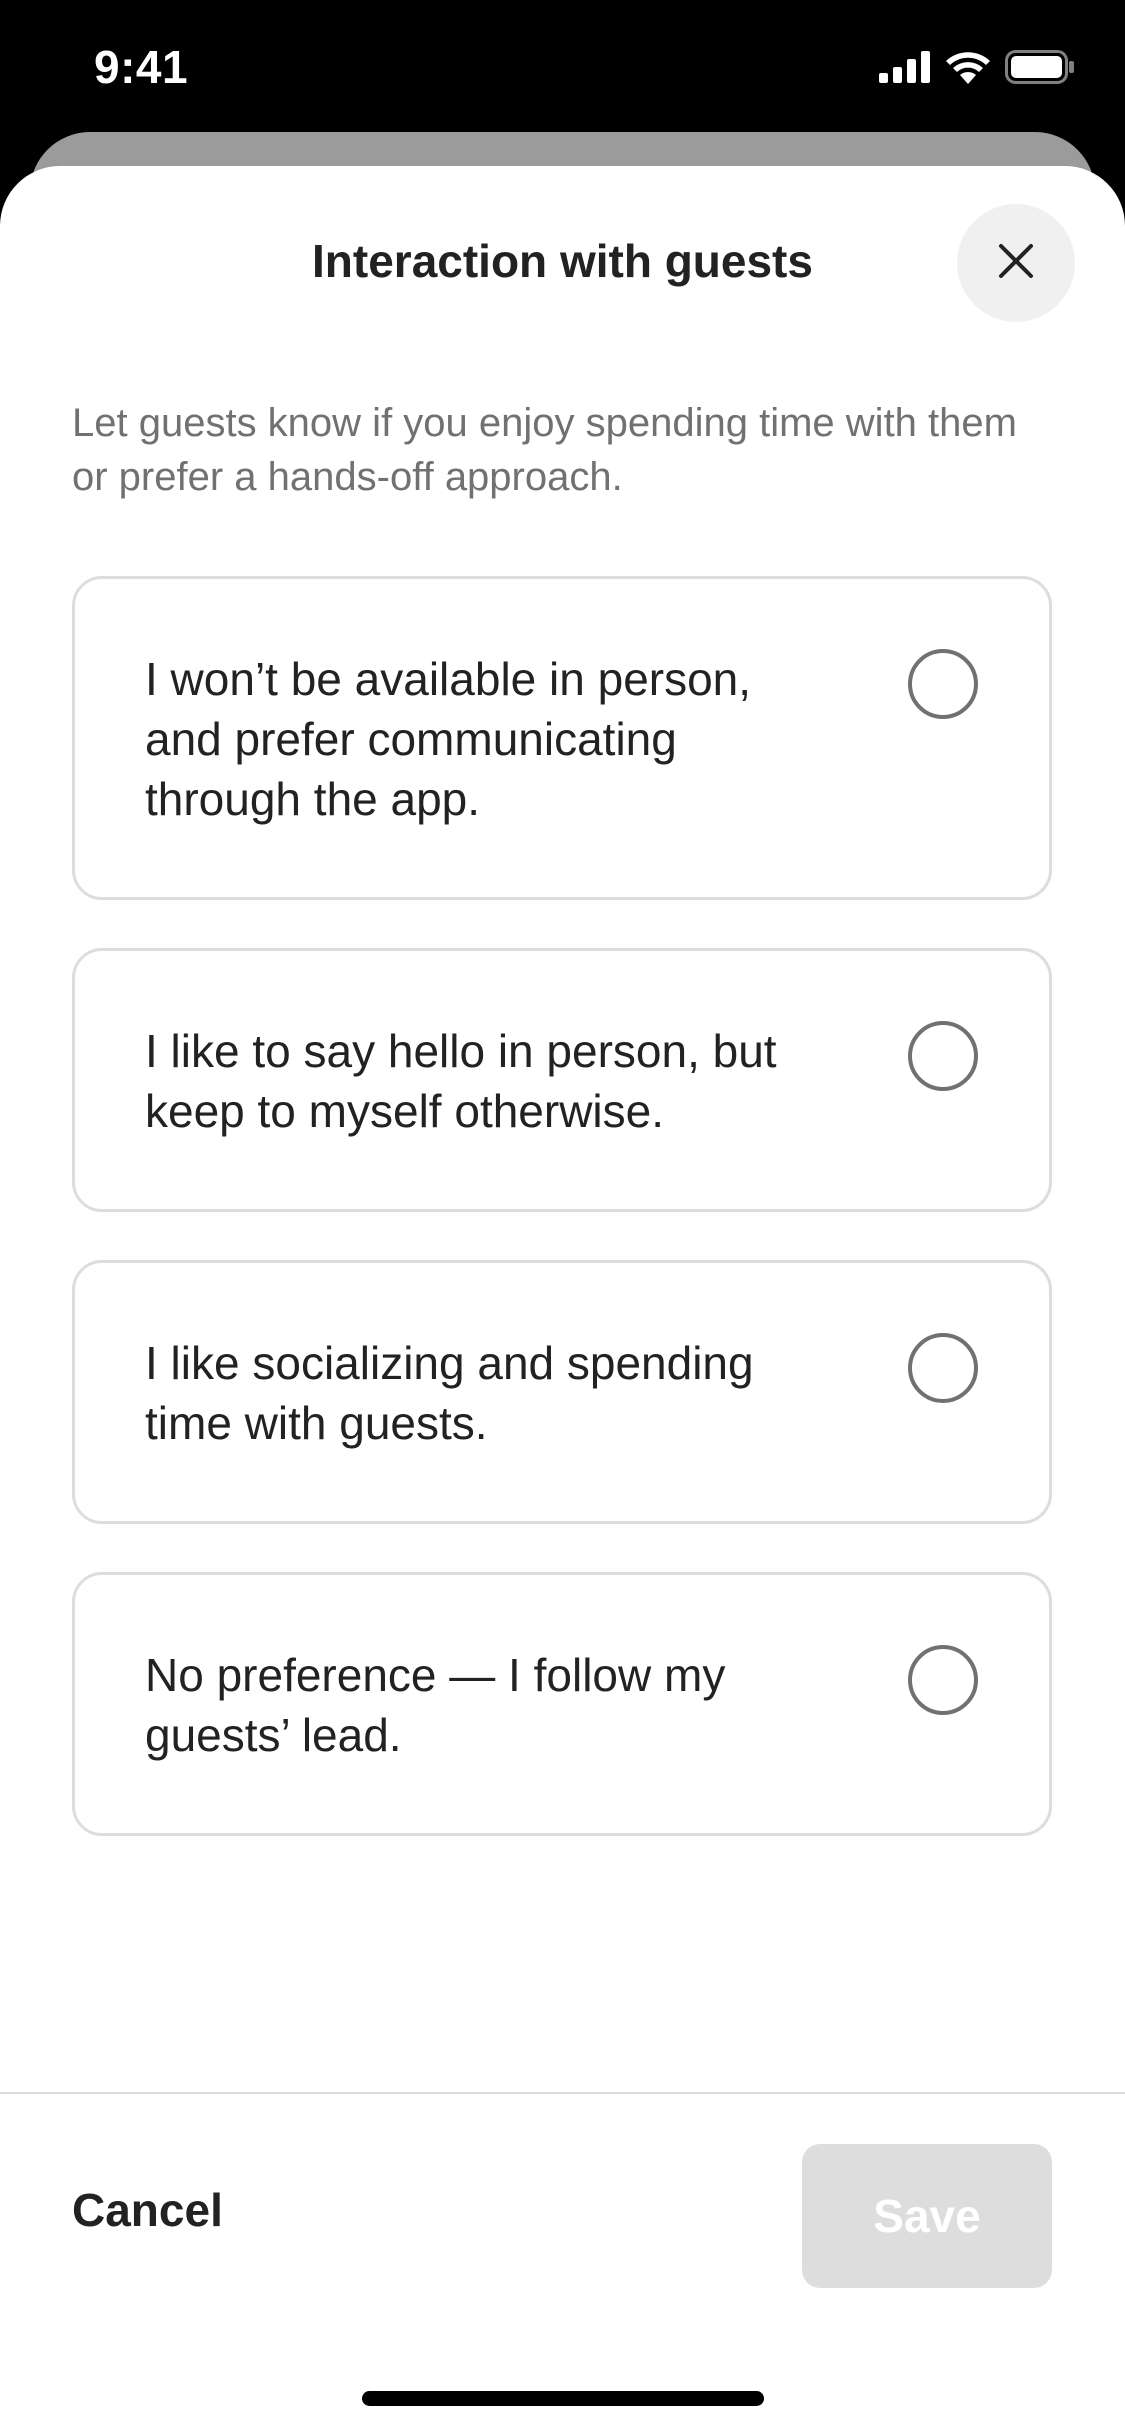 Image resolution: width=1125 pixels, height=2436 pixels. I want to click on battery-icon, so click(1040, 69).